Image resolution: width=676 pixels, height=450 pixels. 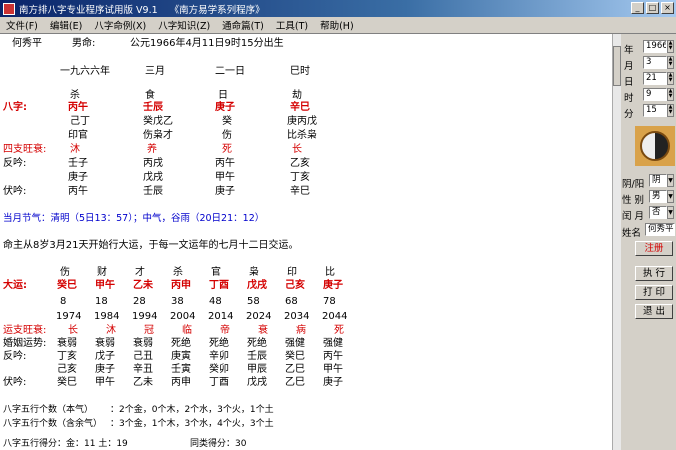 What do you see at coordinates (257, 356) in the screenshot?
I see `dayun-fanyin: 壬辰` at bounding box center [257, 356].